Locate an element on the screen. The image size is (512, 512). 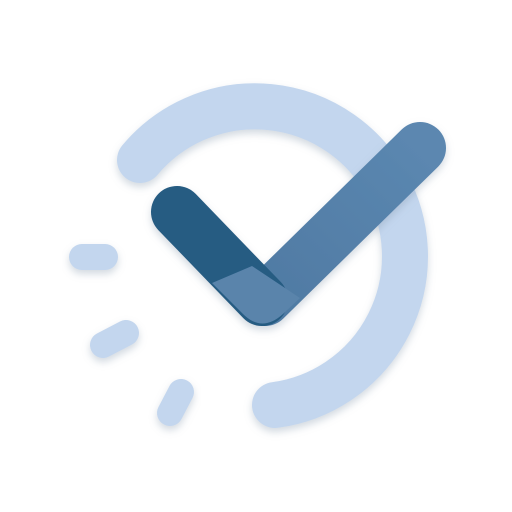
speed-dashes-icon is located at coordinates (131, 335).